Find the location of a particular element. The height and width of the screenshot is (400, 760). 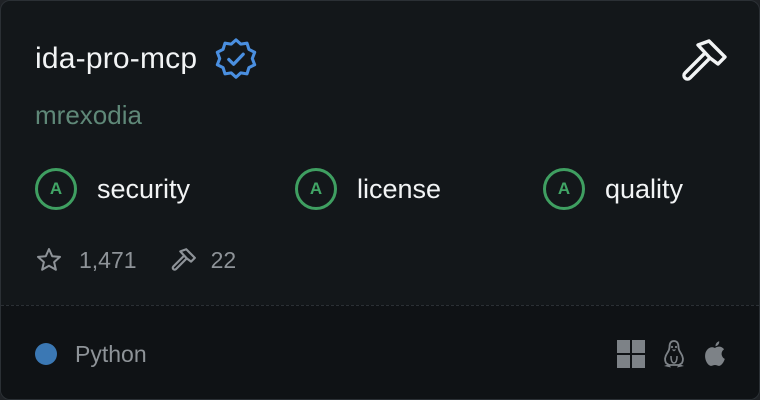

grade-license: A license is located at coordinates (368, 189).